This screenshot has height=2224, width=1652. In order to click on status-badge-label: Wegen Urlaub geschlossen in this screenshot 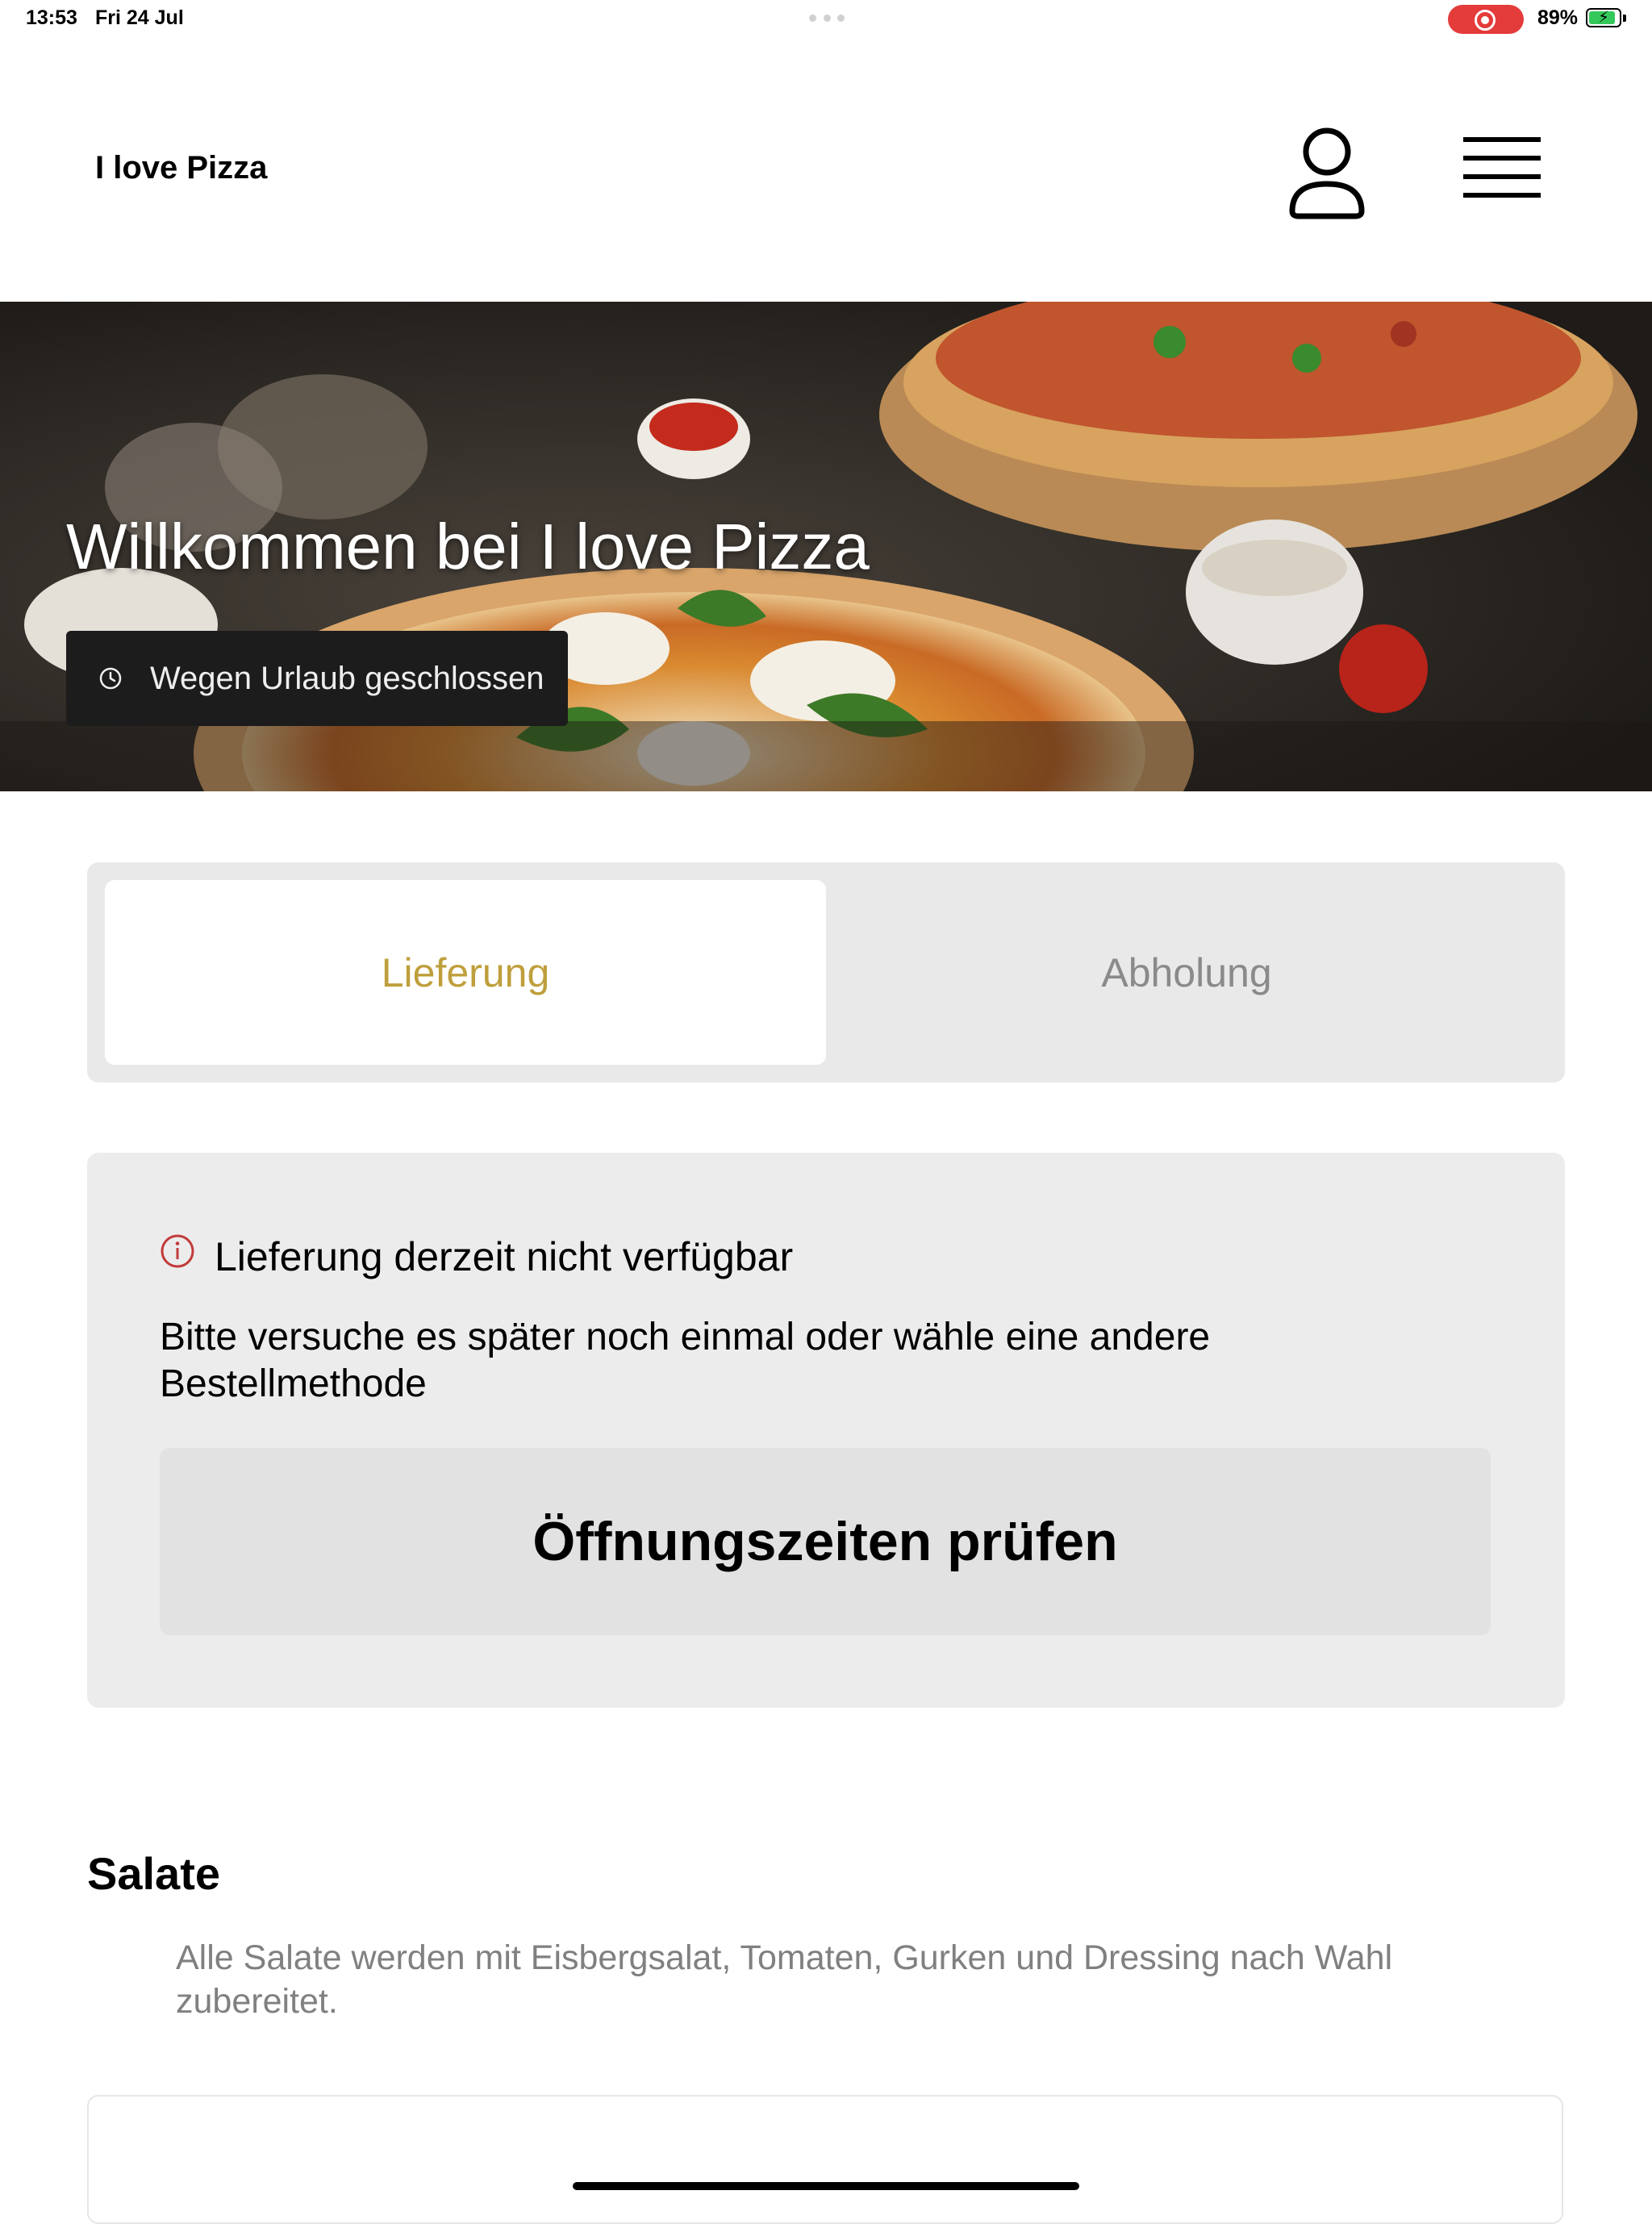, I will do `click(347, 678)`.